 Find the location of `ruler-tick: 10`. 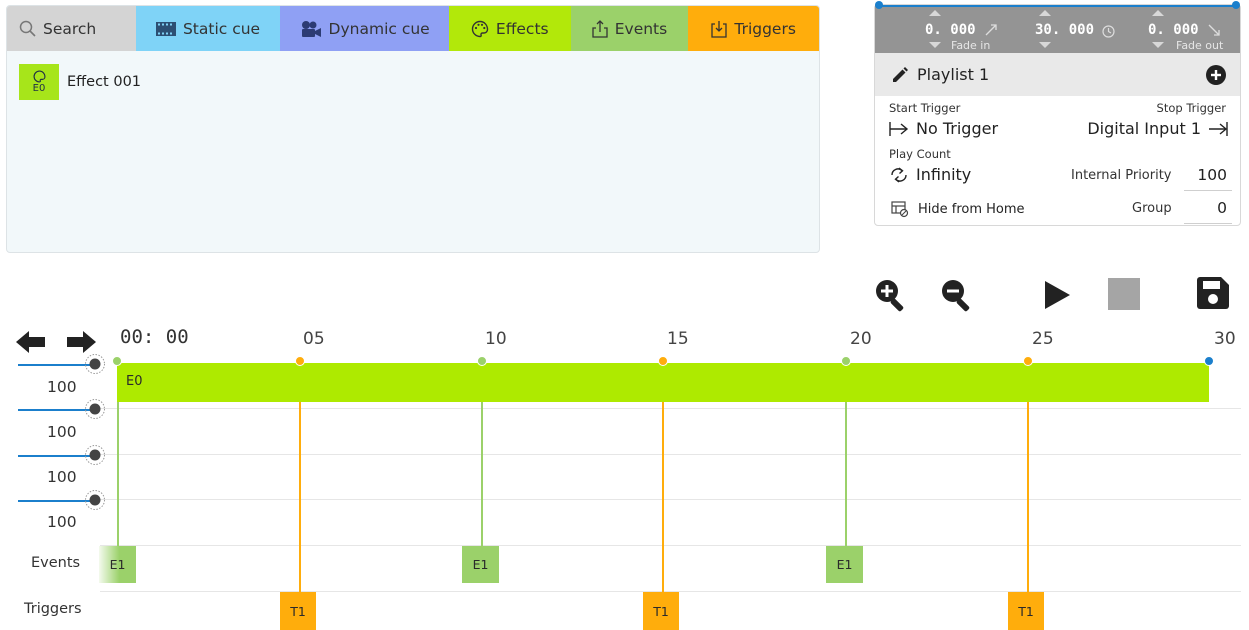

ruler-tick: 10 is located at coordinates (496, 339).